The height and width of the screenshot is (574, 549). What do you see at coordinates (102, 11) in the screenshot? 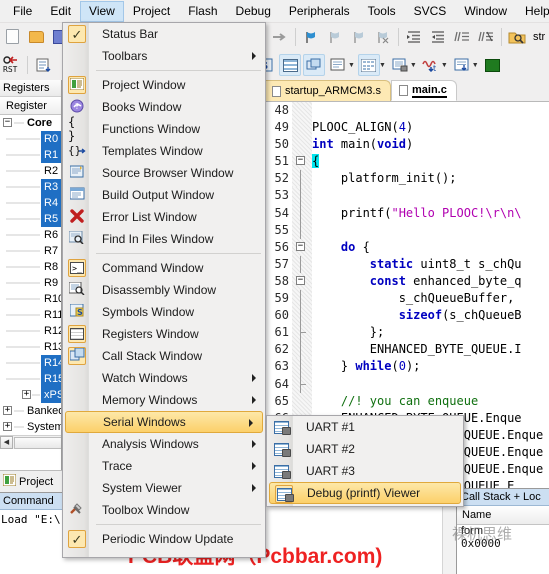
I see `menu-view: View` at bounding box center [102, 11].